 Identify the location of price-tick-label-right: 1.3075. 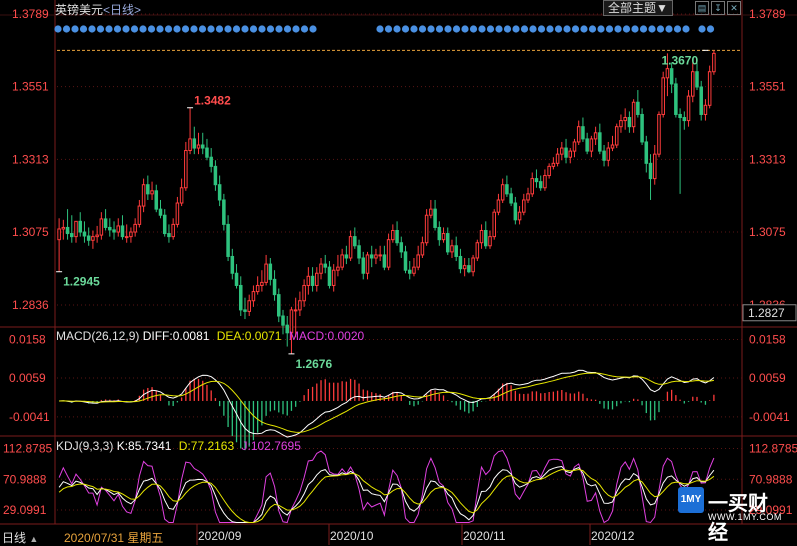
(767, 232).